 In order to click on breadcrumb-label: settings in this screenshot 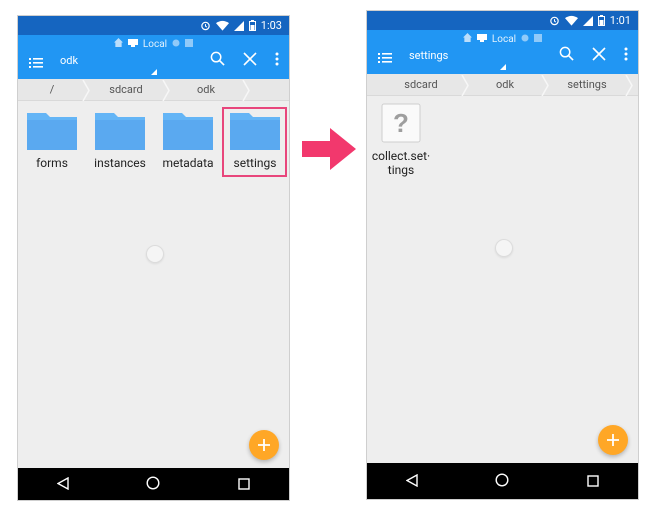, I will do `click(587, 84)`.